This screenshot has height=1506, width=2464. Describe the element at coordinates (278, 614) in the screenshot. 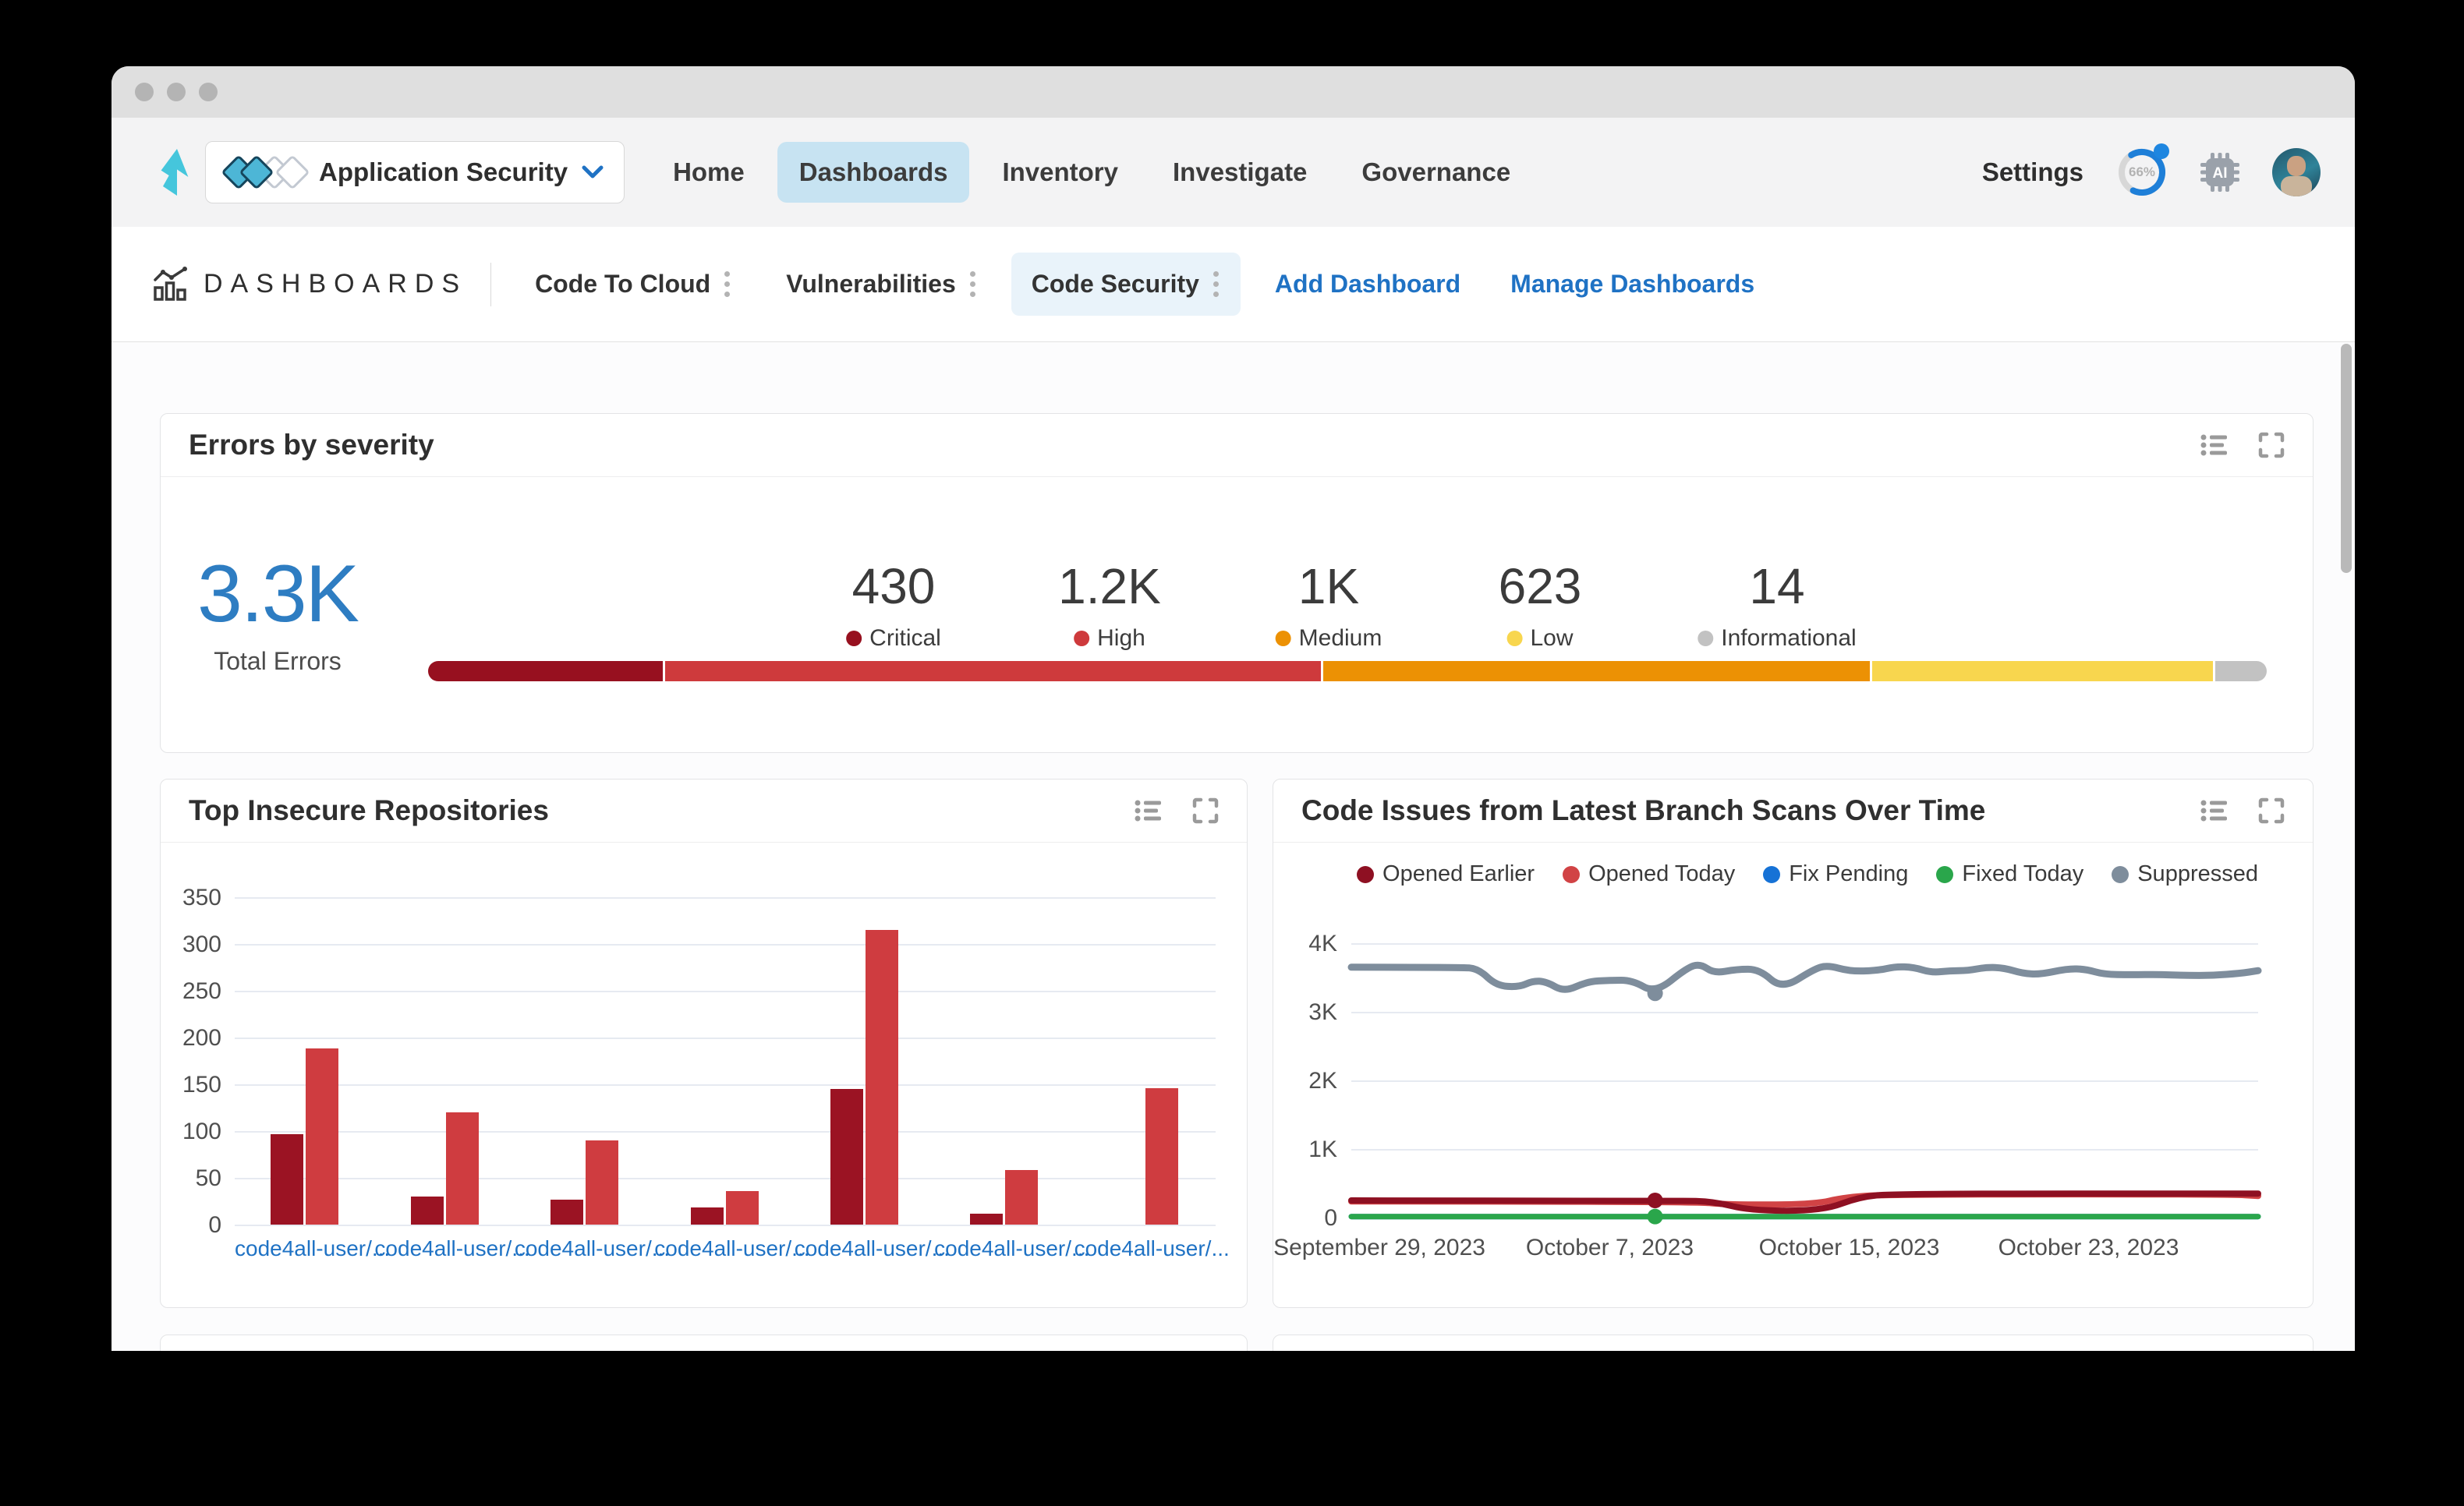

I see `total-errors-block: 3.3K Total Errors` at that location.